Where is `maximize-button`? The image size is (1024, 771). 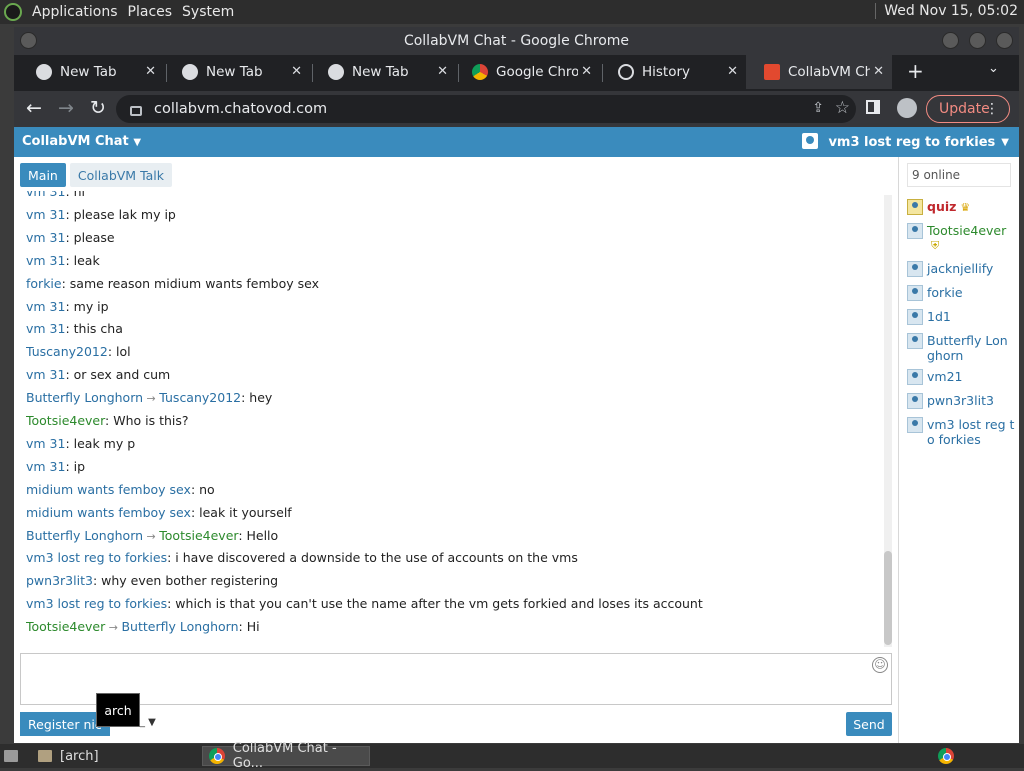 maximize-button is located at coordinates (977, 40).